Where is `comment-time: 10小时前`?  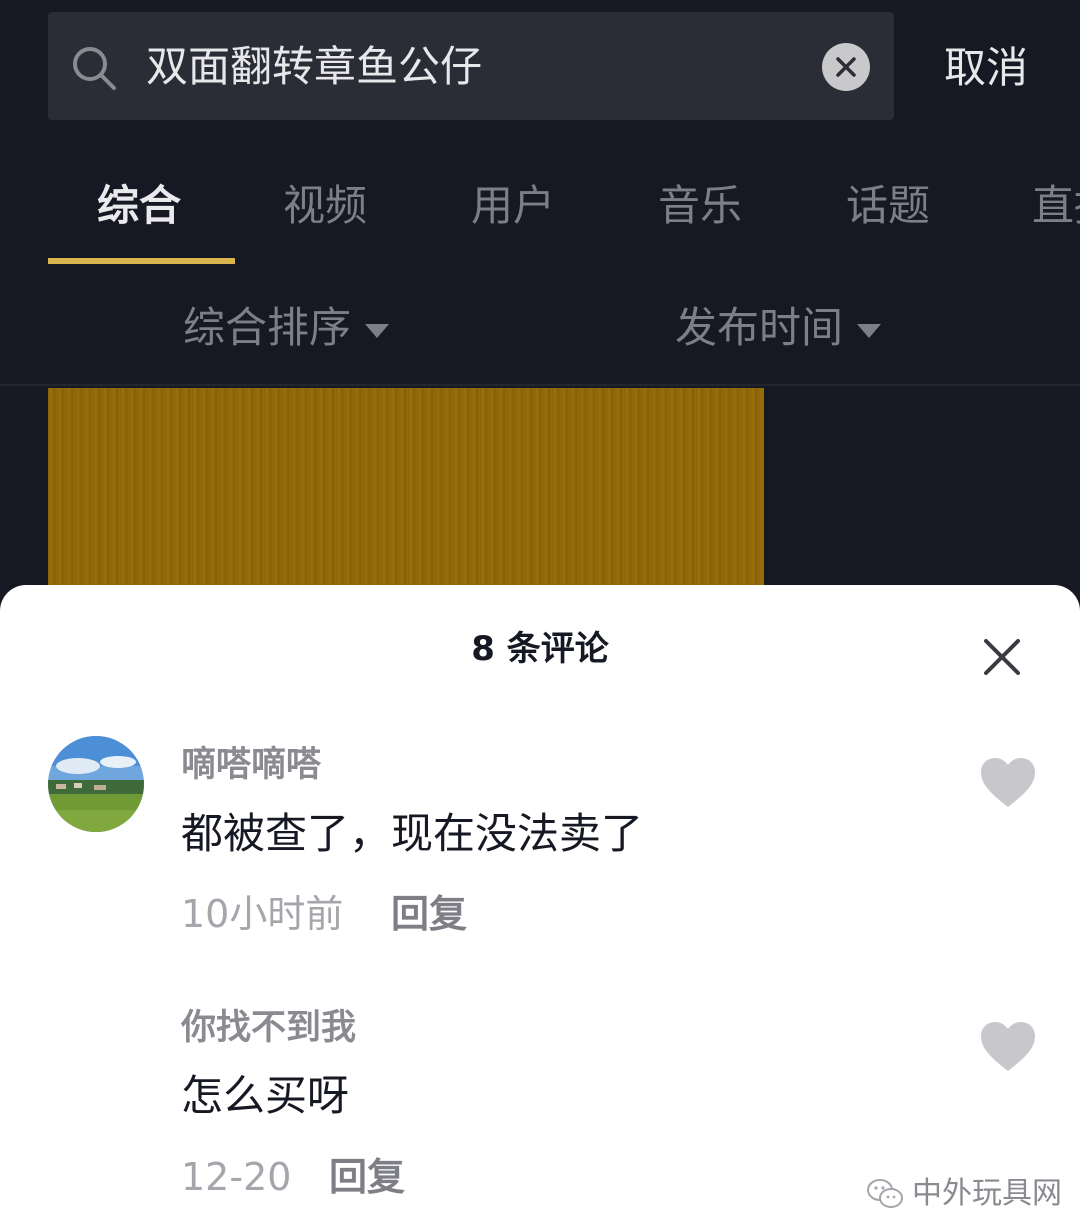
comment-time: 10小时前 is located at coordinates (262, 914).